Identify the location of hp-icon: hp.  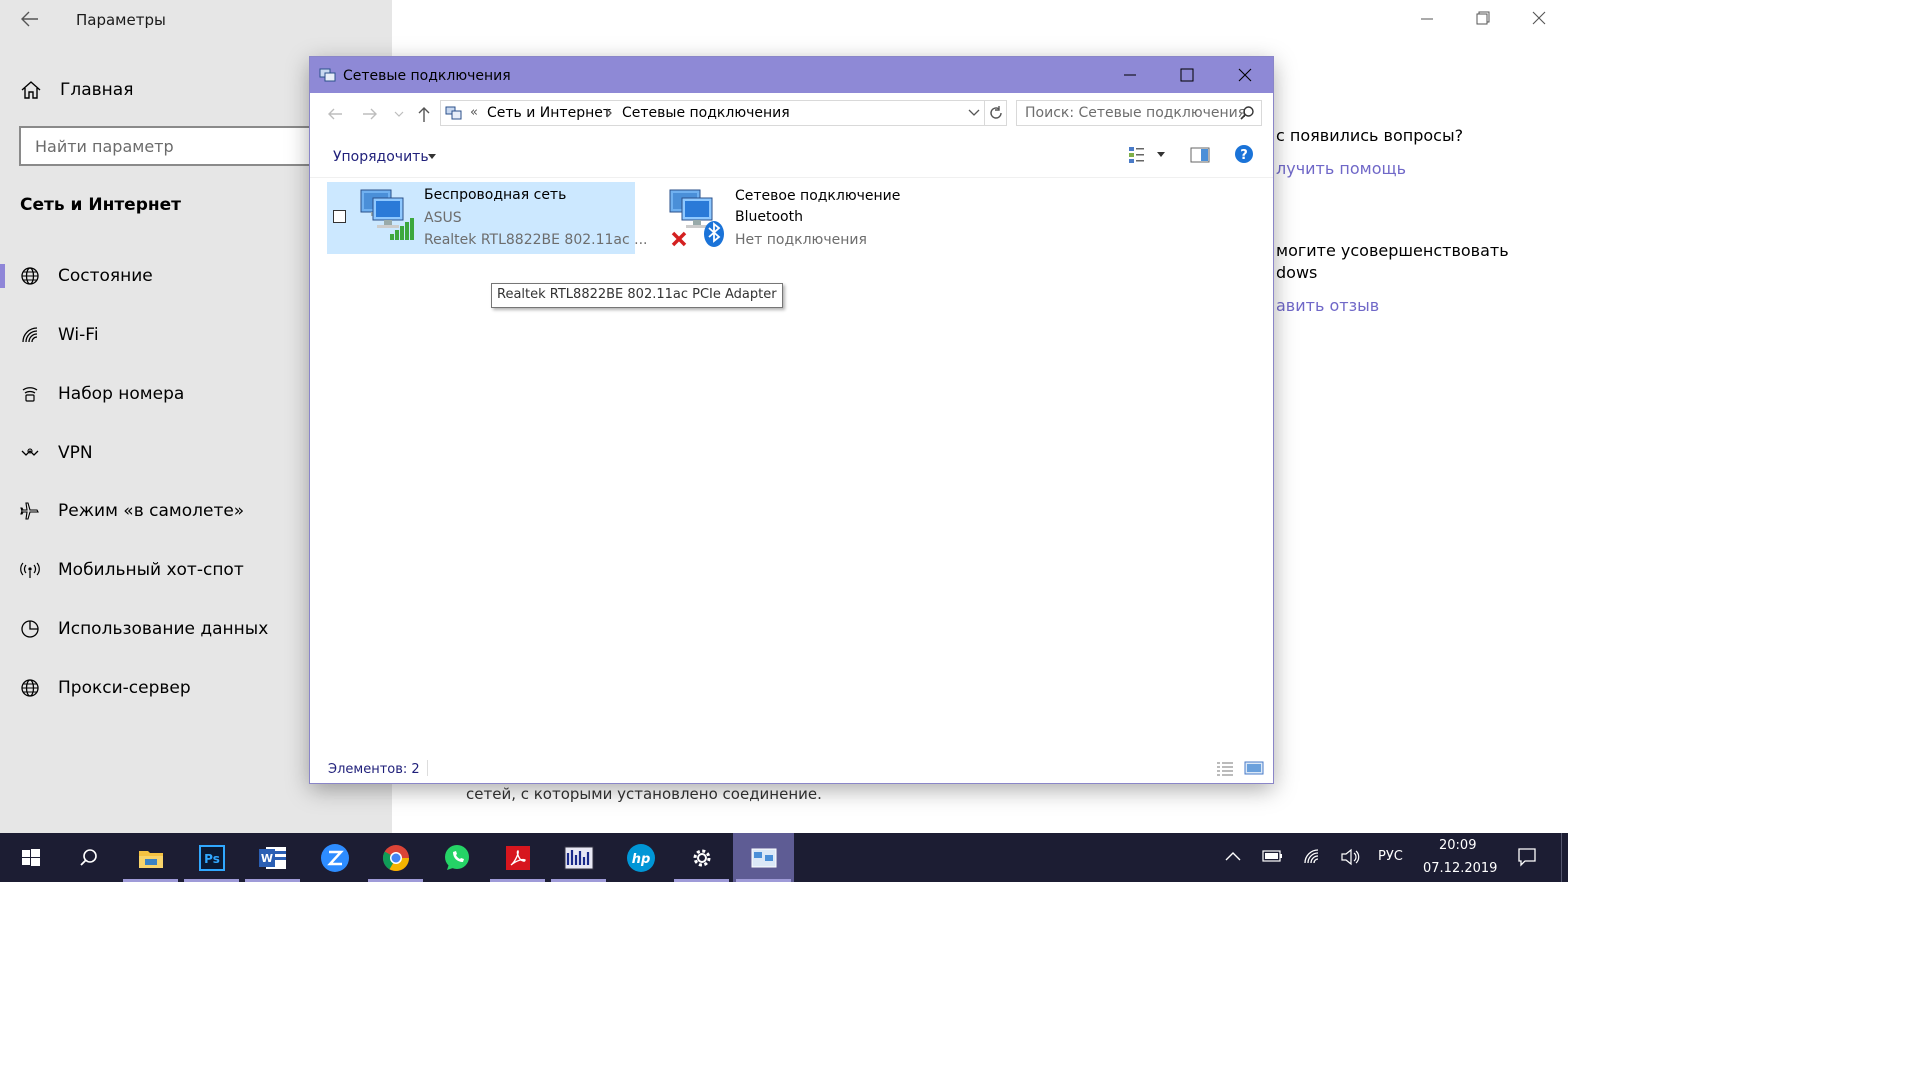
(640, 857).